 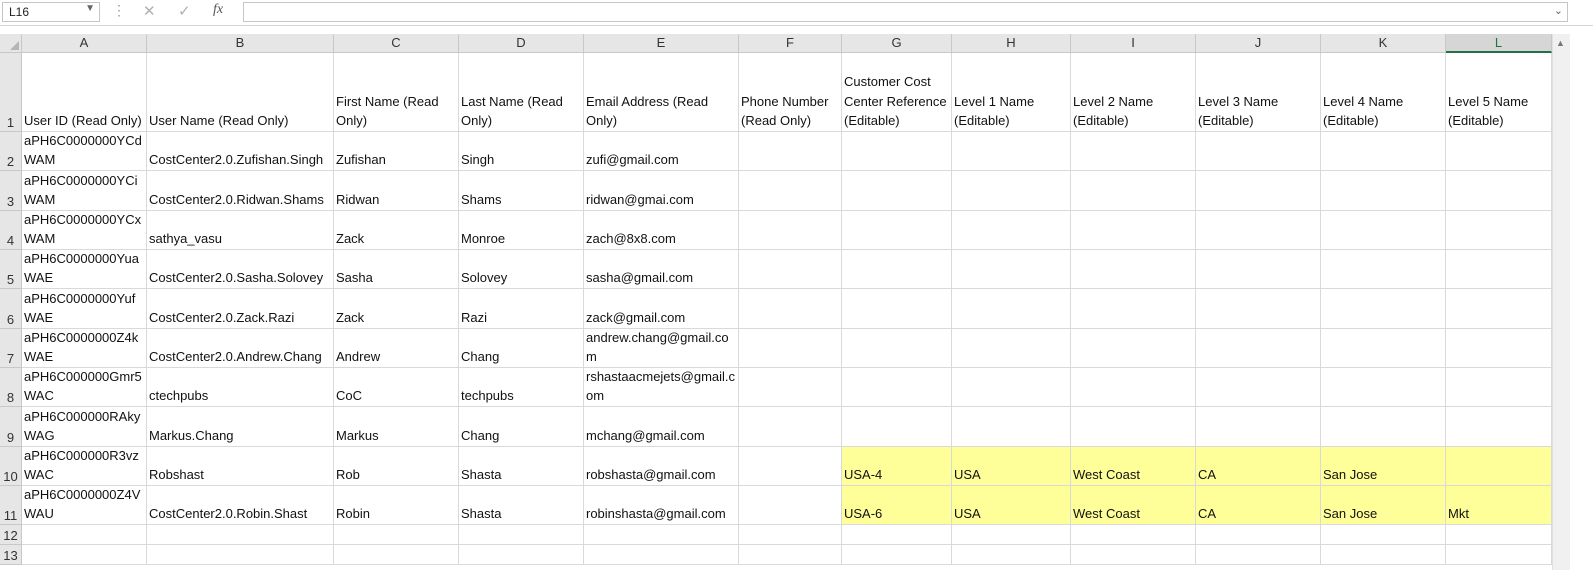 What do you see at coordinates (1258, 151) in the screenshot?
I see `cell-j2` at bounding box center [1258, 151].